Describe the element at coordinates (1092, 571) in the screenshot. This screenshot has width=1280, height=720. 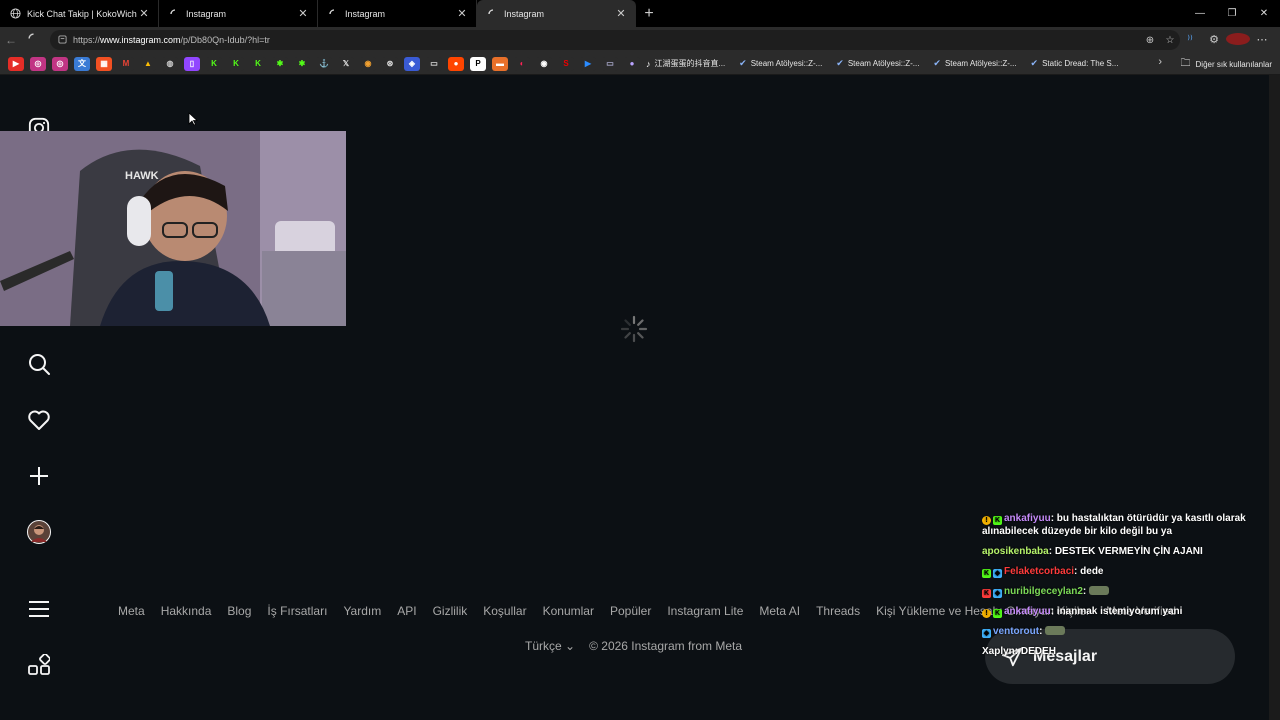
I see `chat-text: dede` at that location.